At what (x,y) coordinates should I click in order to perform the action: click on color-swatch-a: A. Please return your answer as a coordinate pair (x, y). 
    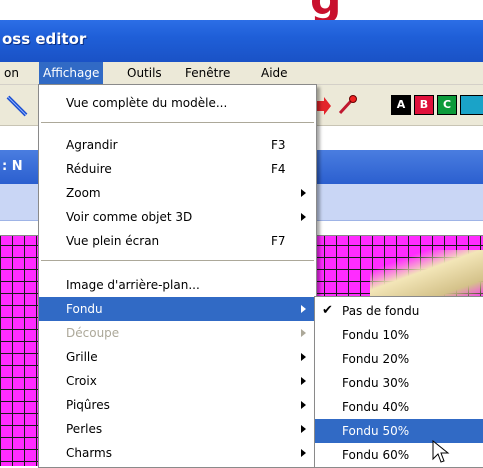
    Looking at the image, I should click on (401, 105).